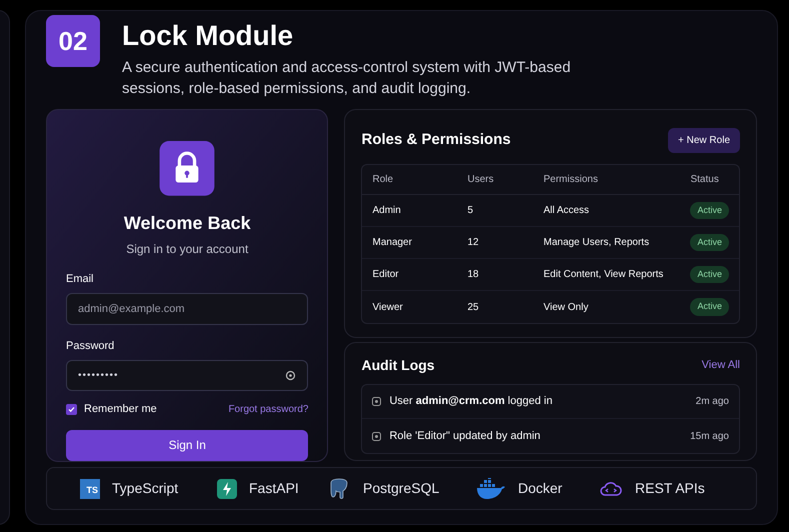  What do you see at coordinates (73, 41) in the screenshot?
I see `module-number: 02` at bounding box center [73, 41].